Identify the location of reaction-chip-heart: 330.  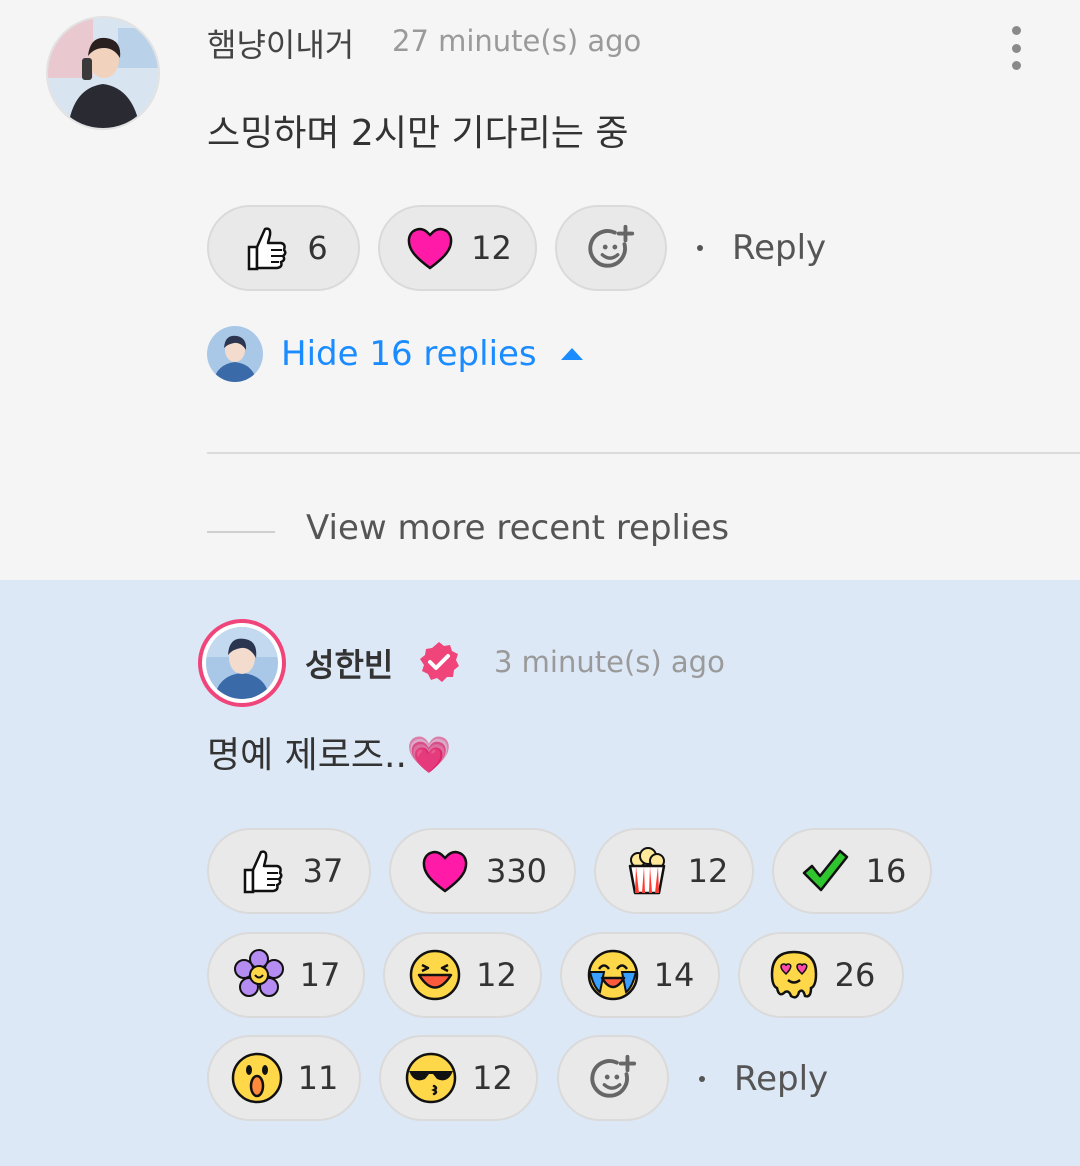
(482, 871).